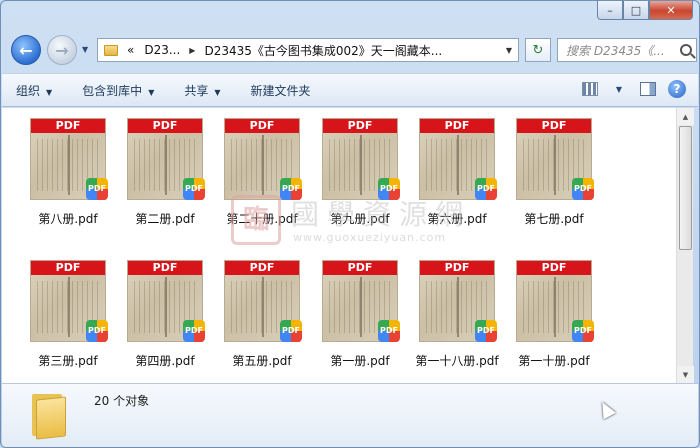 This screenshot has height=448, width=700. What do you see at coordinates (686, 50) in the screenshot?
I see `search-icon` at bounding box center [686, 50].